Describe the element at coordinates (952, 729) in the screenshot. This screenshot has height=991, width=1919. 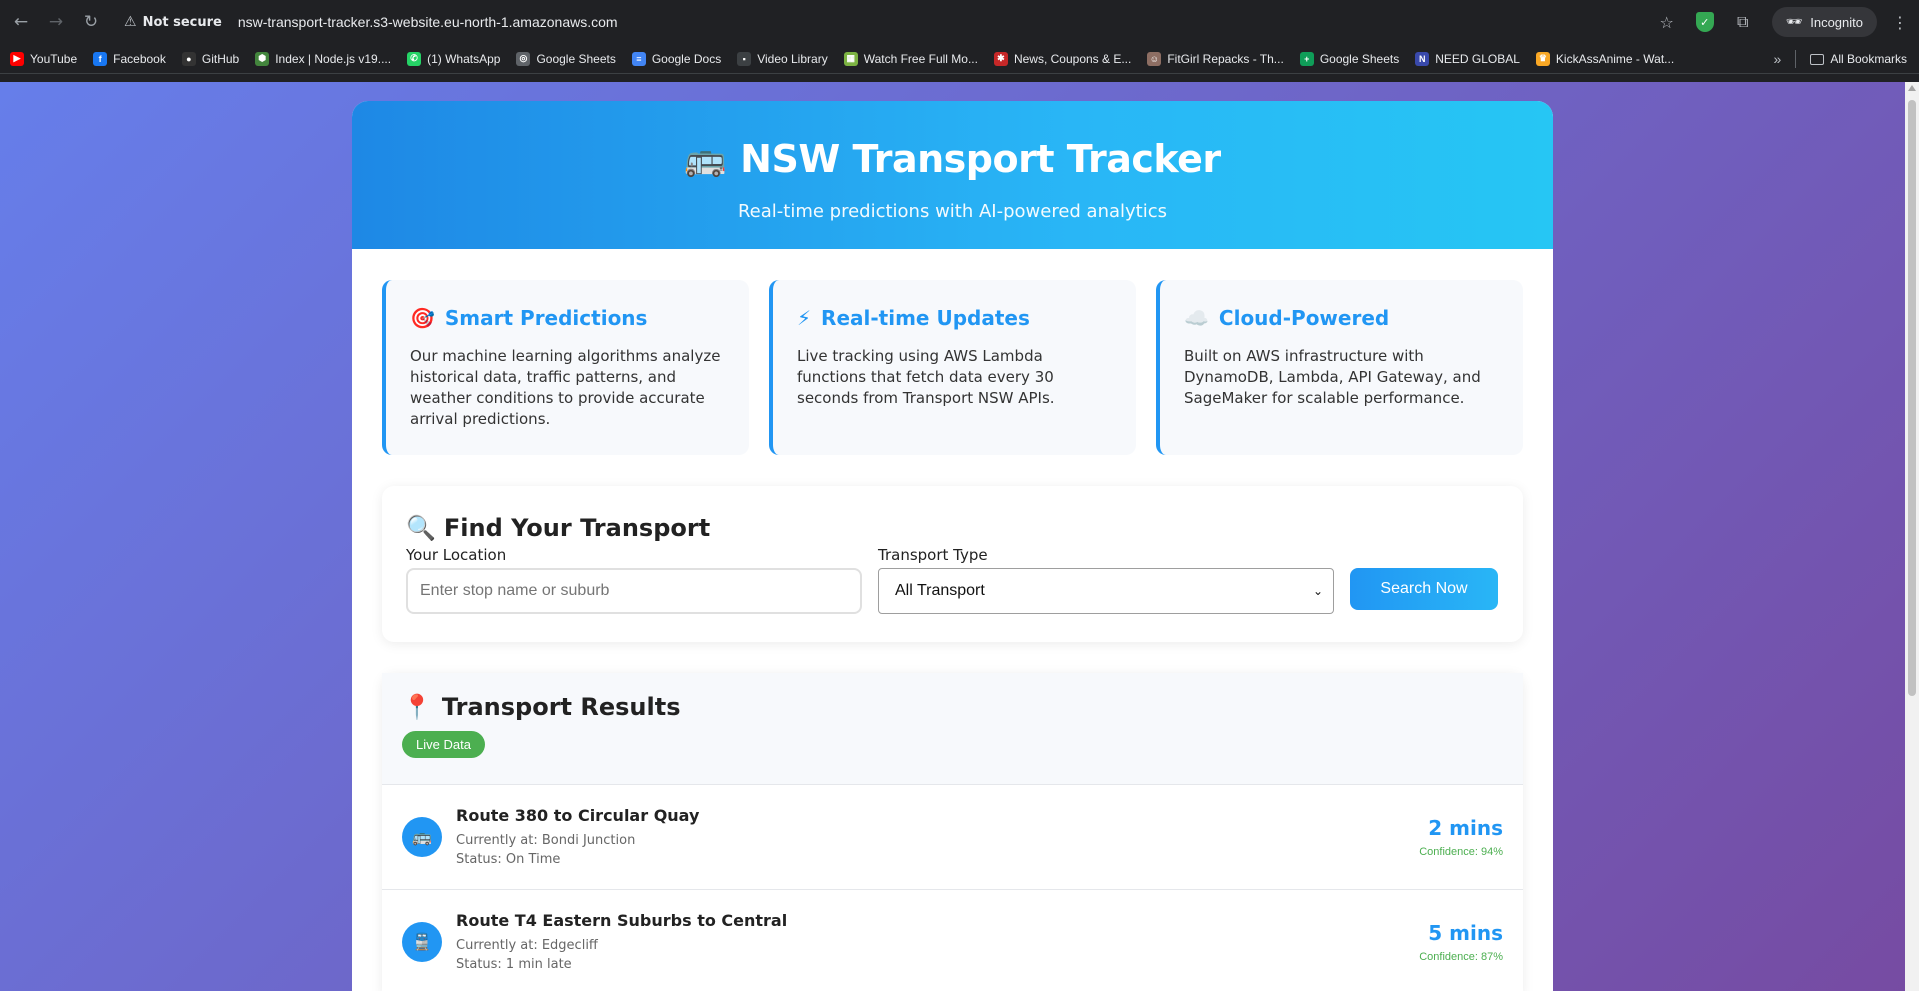
I see `results-header: 📍 Transport Results Live Data` at that location.